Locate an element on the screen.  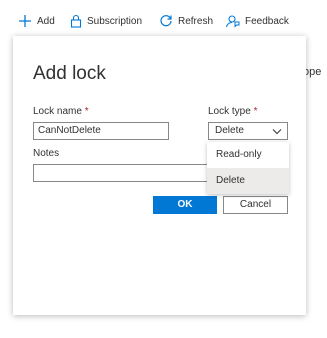
dialog-title: Add lock is located at coordinates (69, 73).